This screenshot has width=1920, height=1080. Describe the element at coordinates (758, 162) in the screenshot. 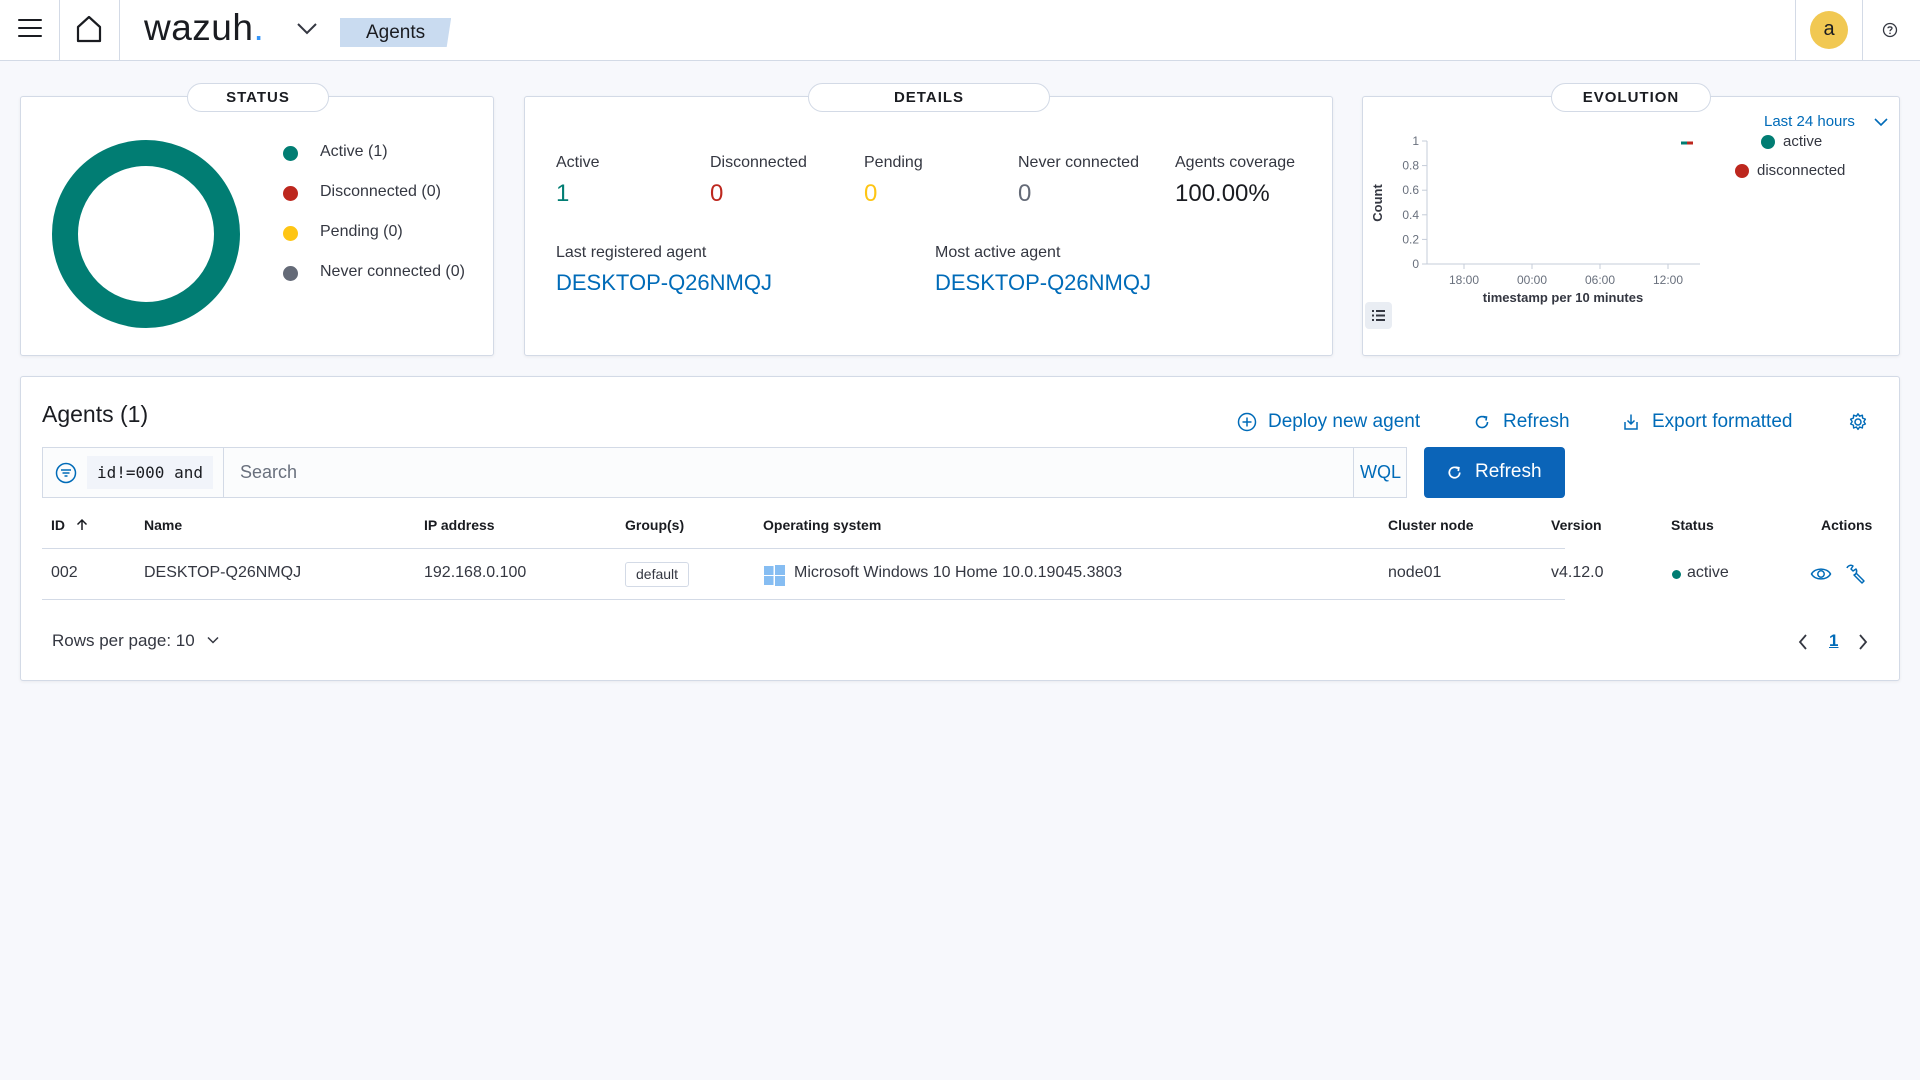

I see `stat-disconnected-label: Disconnected` at that location.